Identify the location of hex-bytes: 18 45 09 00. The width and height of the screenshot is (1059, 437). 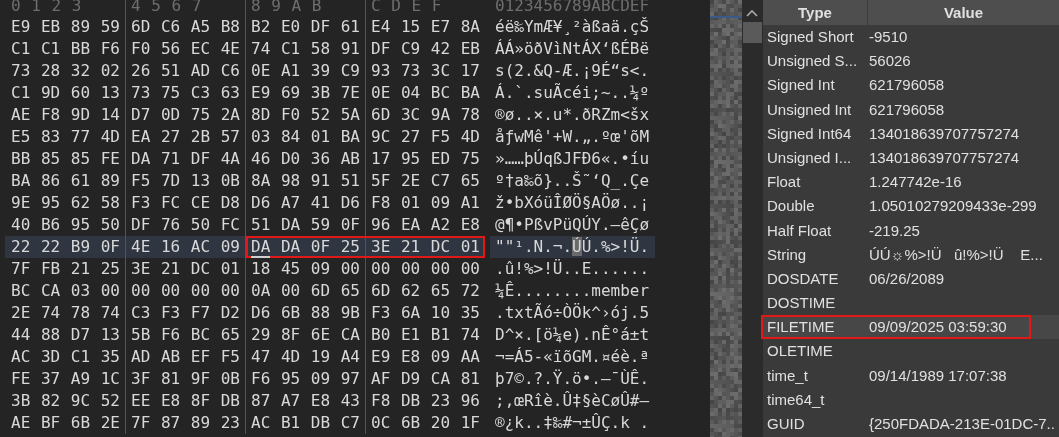
(305, 269).